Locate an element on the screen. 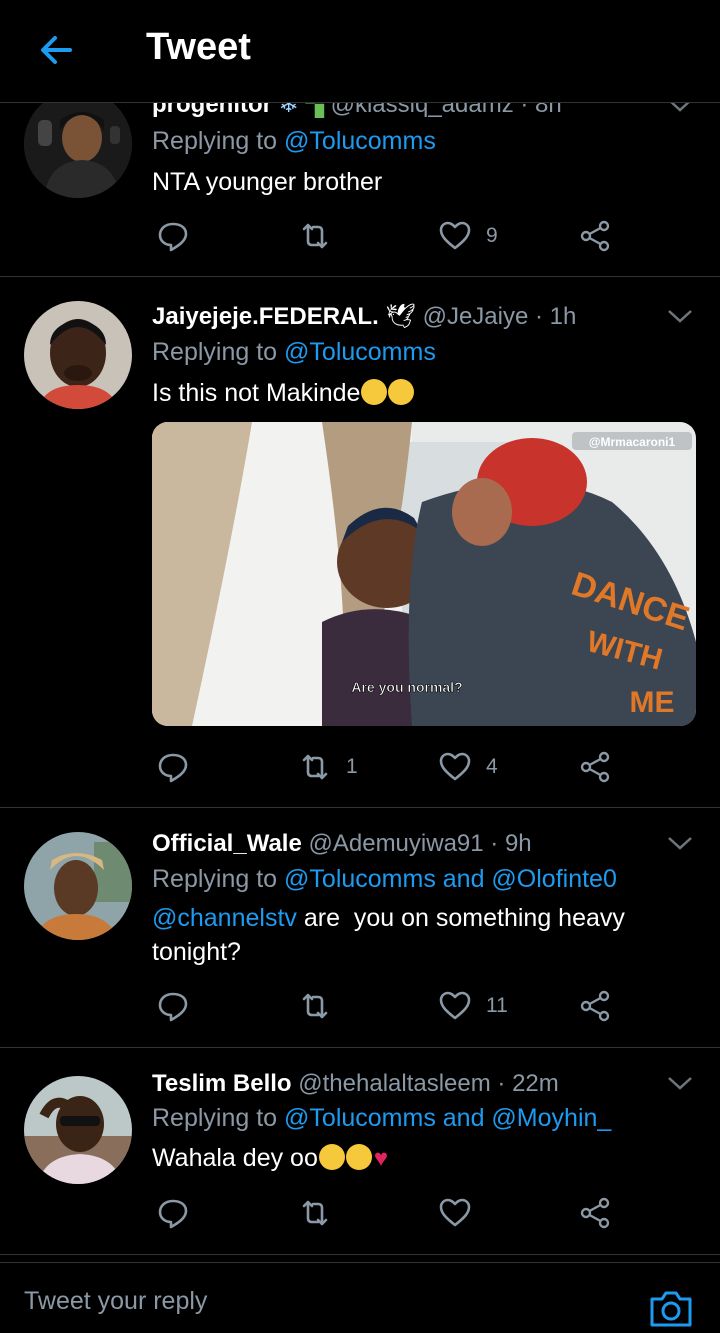  crying-face-emoji-icon is located at coordinates (358, 1157).